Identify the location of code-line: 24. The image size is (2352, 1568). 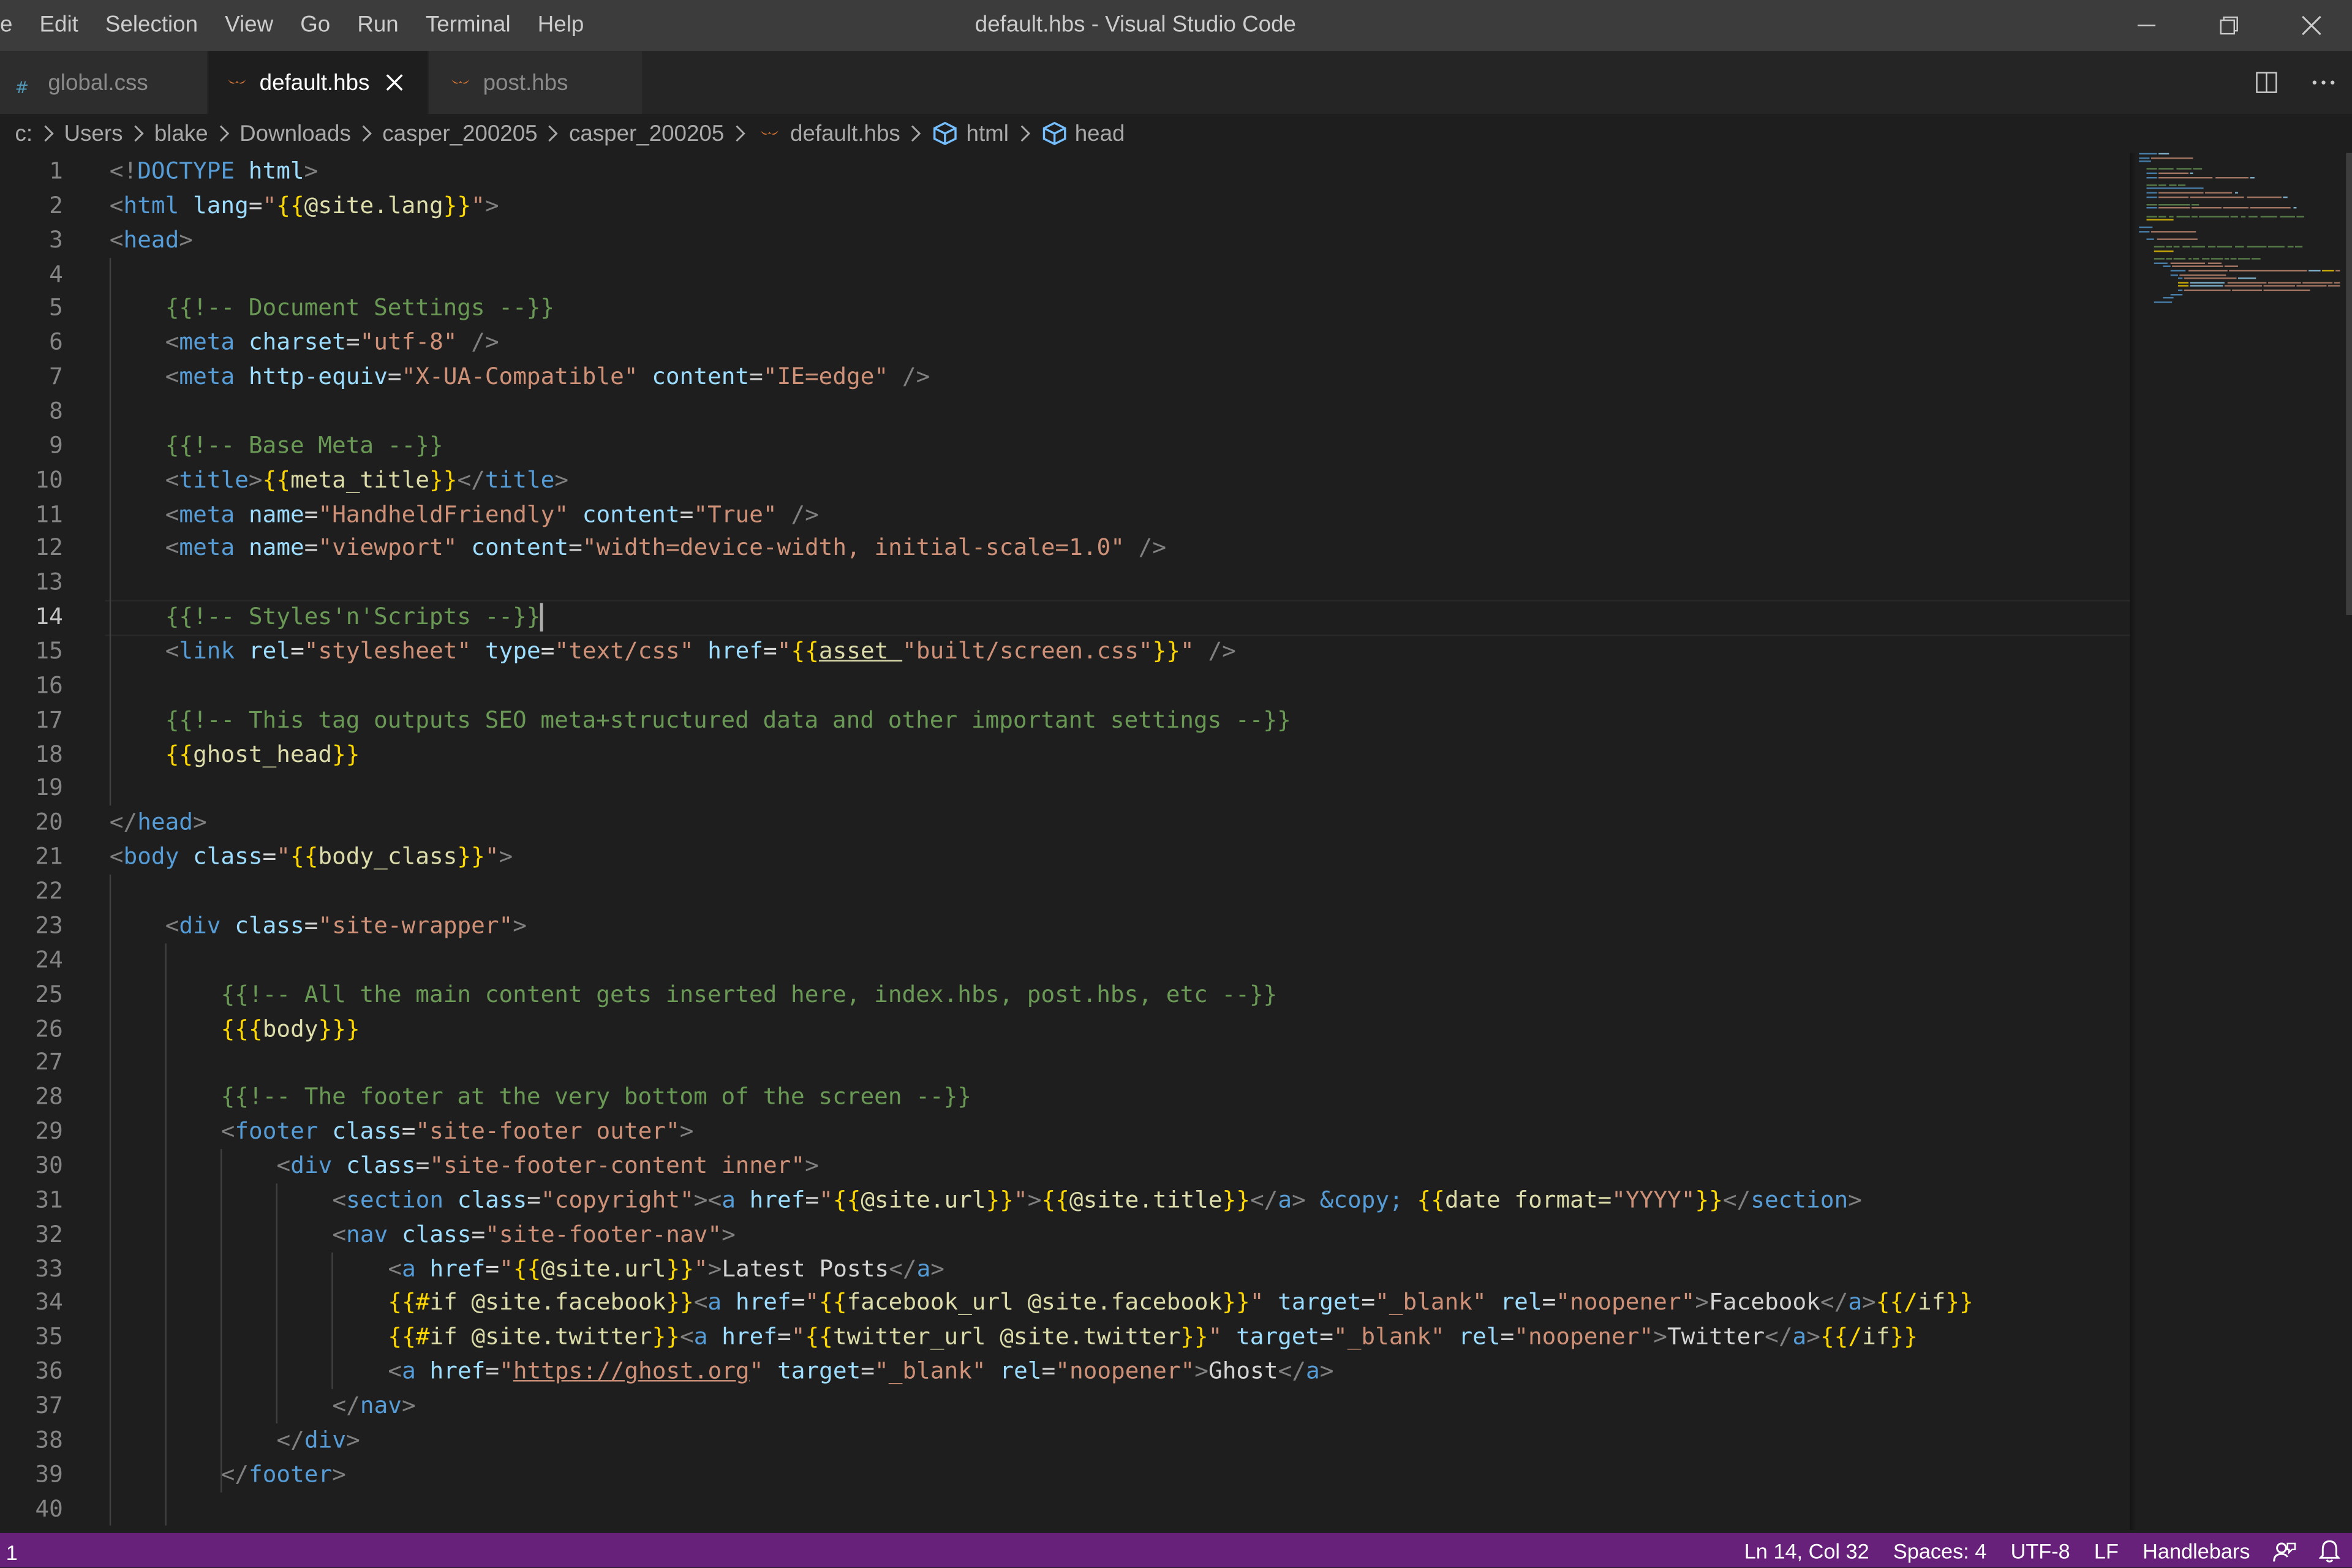
(1065, 960).